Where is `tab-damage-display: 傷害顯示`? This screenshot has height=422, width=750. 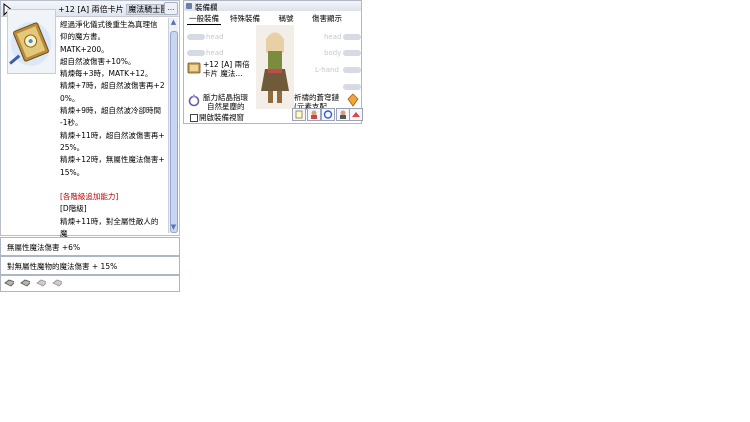
tab-damage-display: 傷害顯示 is located at coordinates (327, 18).